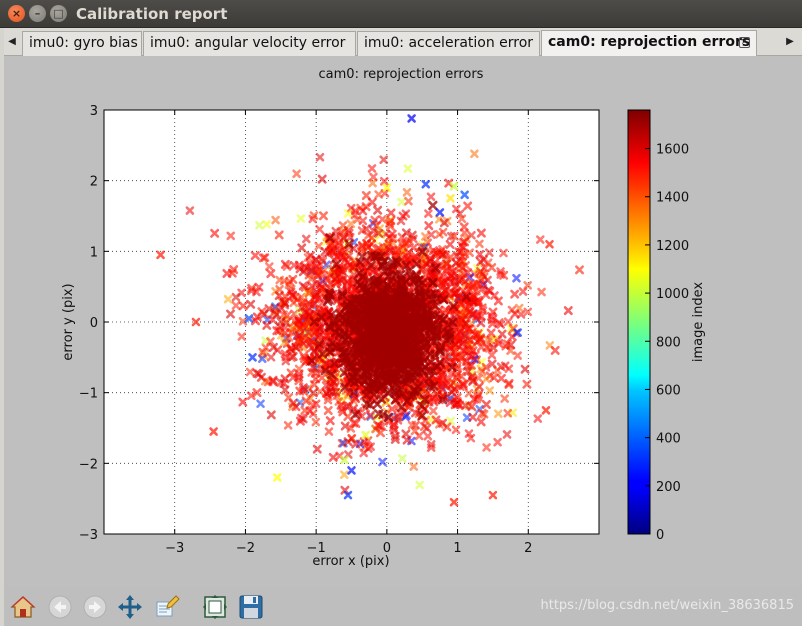 This screenshot has height=626, width=802. I want to click on title-bar: × – □ Calibration report, so click(401, 14).